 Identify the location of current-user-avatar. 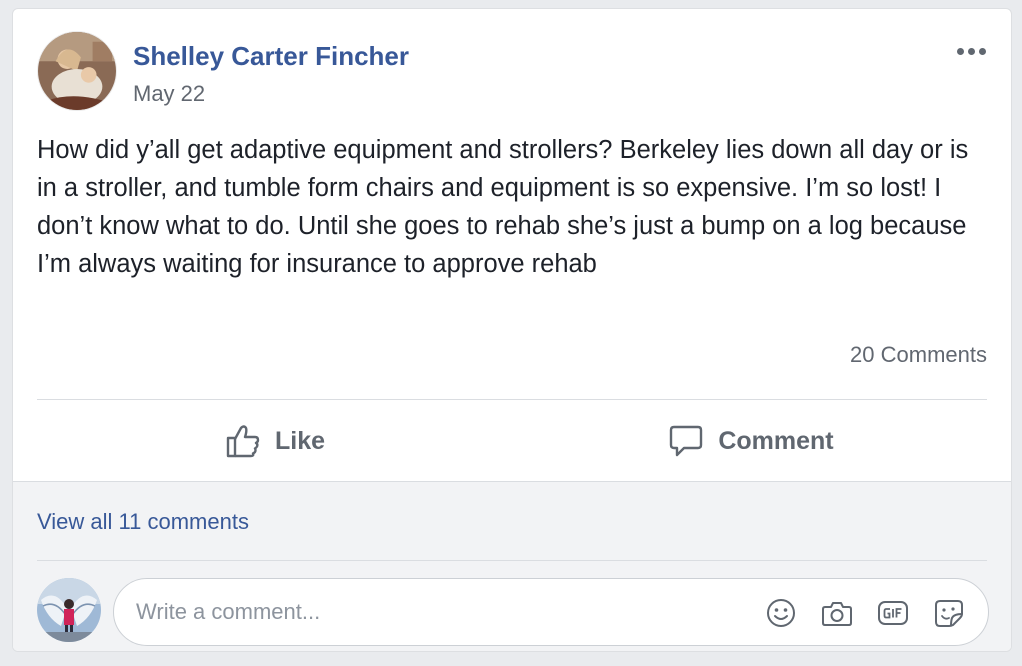
(69, 610).